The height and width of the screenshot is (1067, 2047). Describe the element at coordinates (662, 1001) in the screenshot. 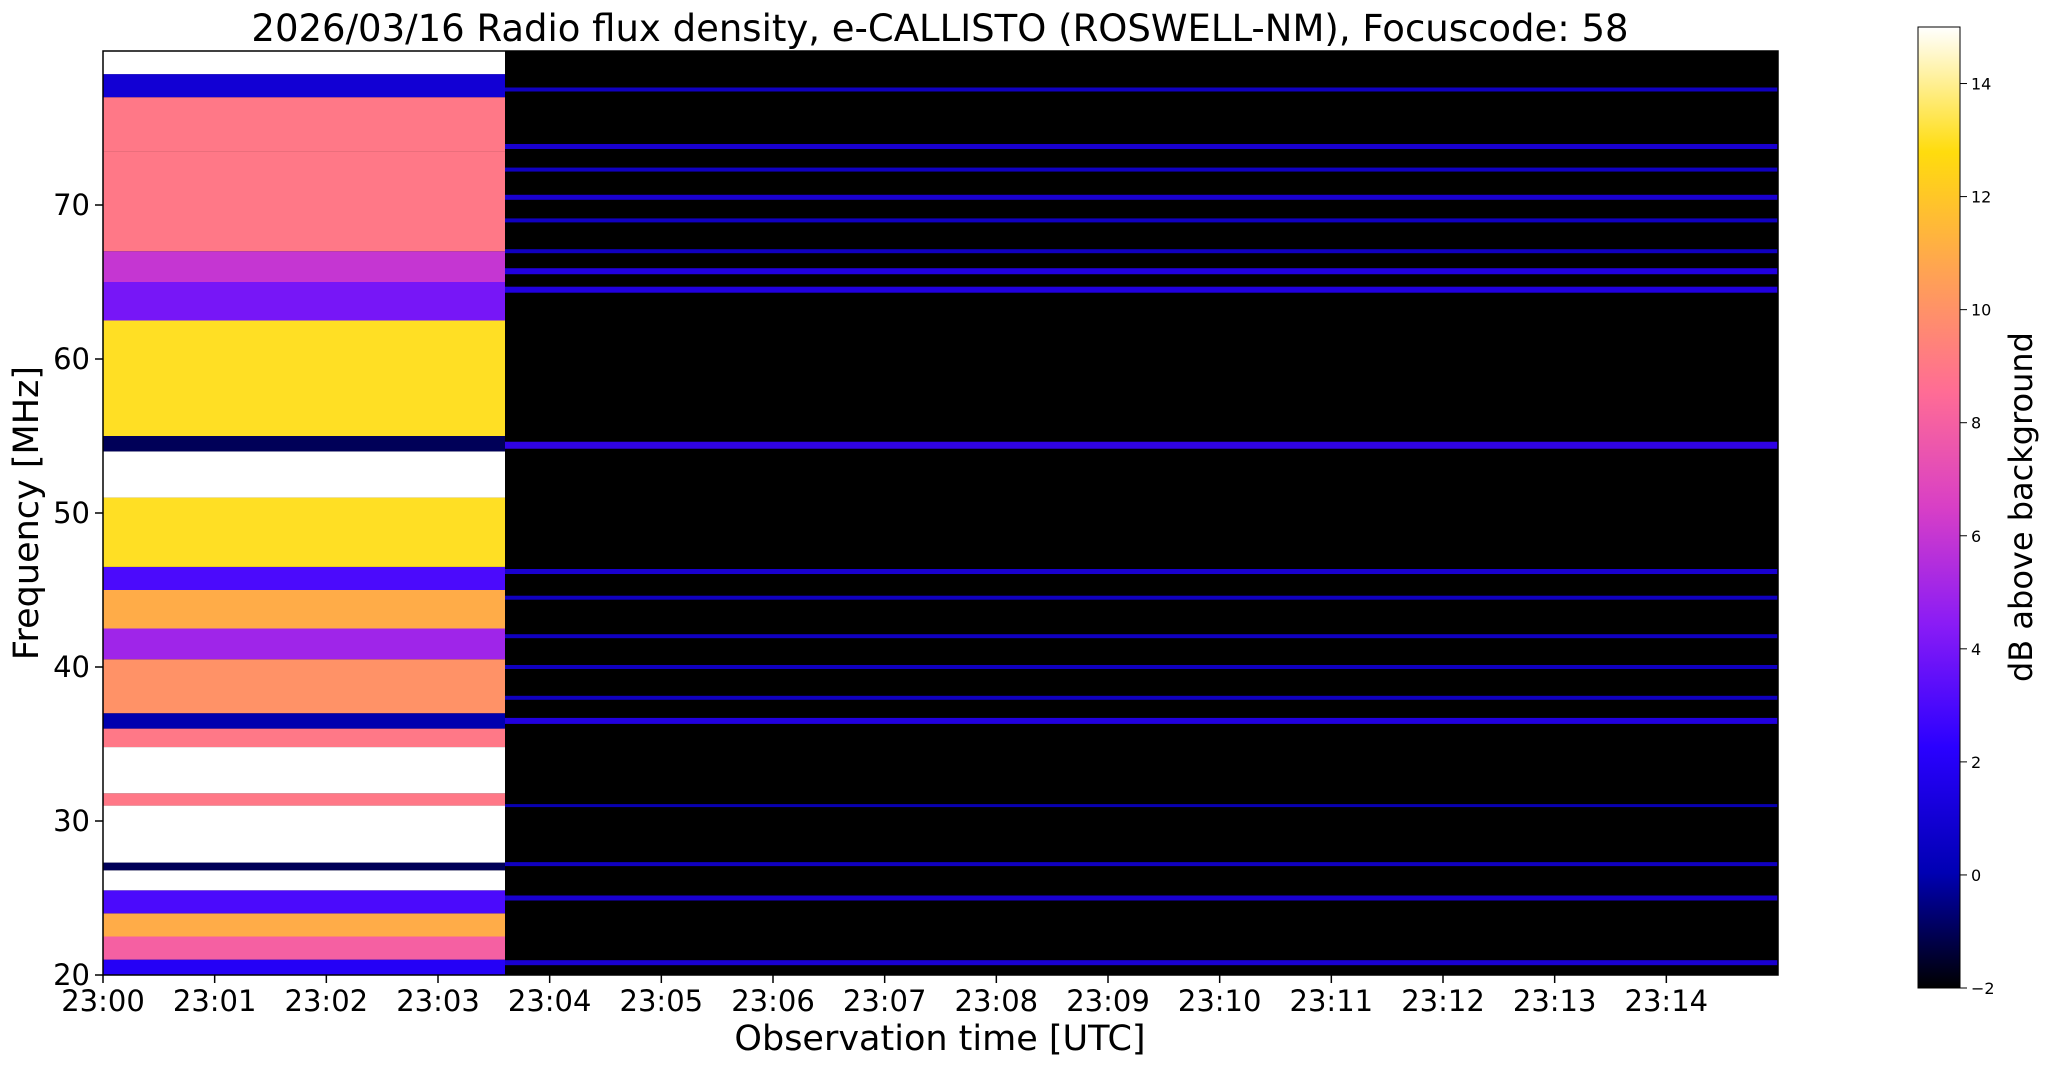

I see `x-tick-label: 23:05` at that location.